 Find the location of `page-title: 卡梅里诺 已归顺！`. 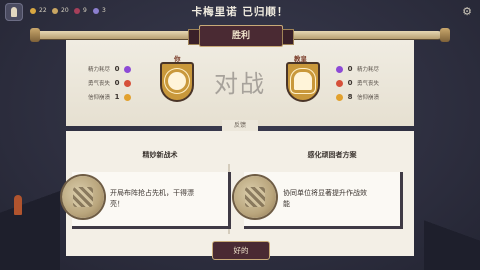

page-title: 卡梅里诺 已归顺！ is located at coordinates (240, 12).